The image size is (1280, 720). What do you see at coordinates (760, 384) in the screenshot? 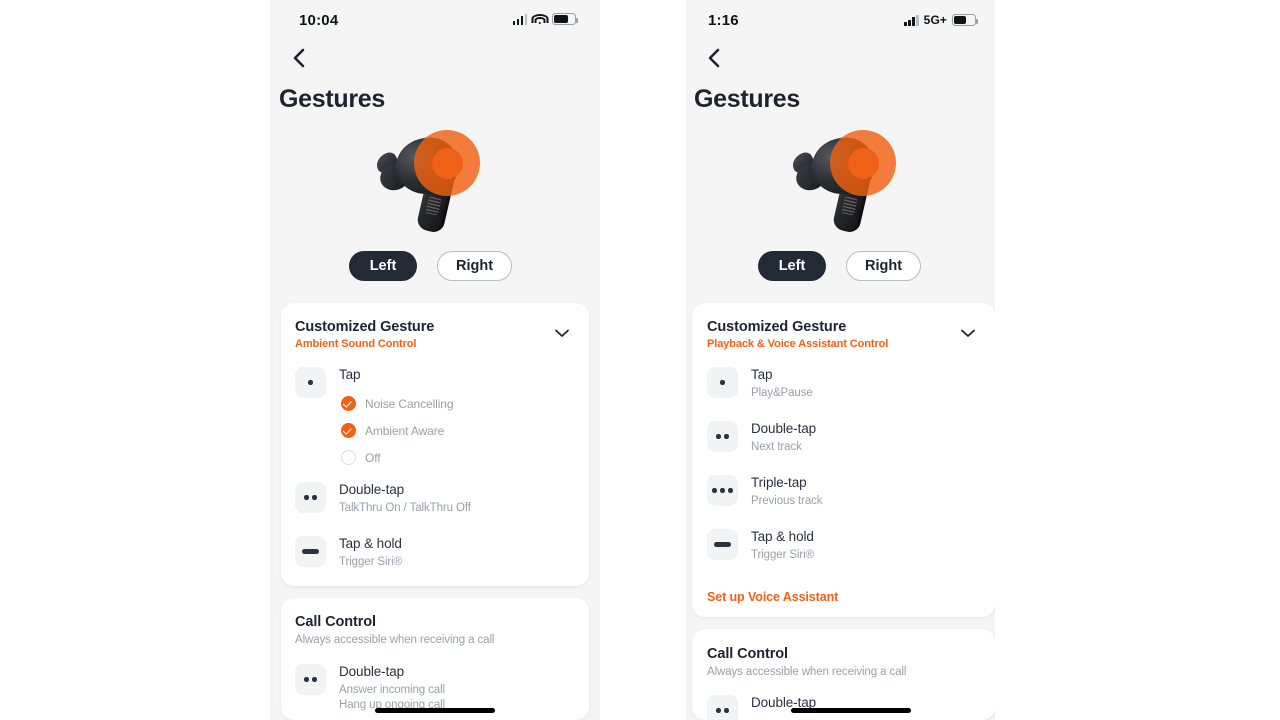
I see `gesture-row: Tap Play&Pause` at bounding box center [760, 384].